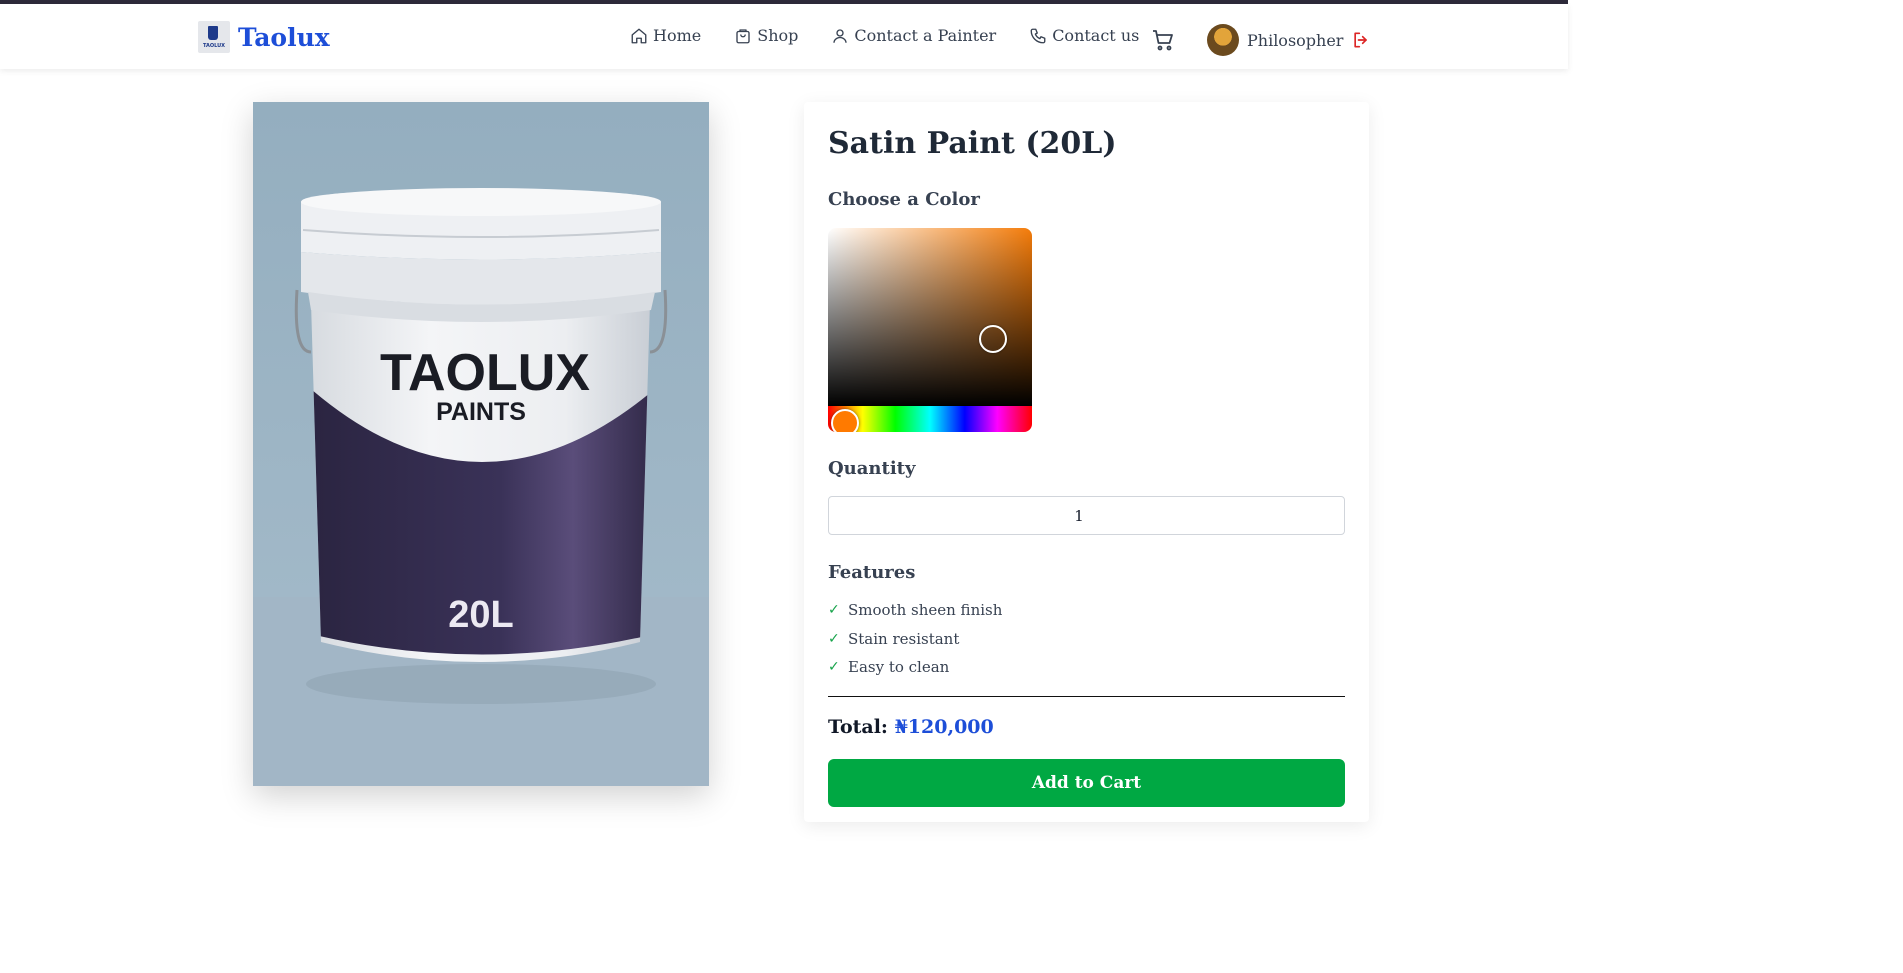 The height and width of the screenshot is (973, 1903). I want to click on user-menu: Philosopher, so click(1289, 40).